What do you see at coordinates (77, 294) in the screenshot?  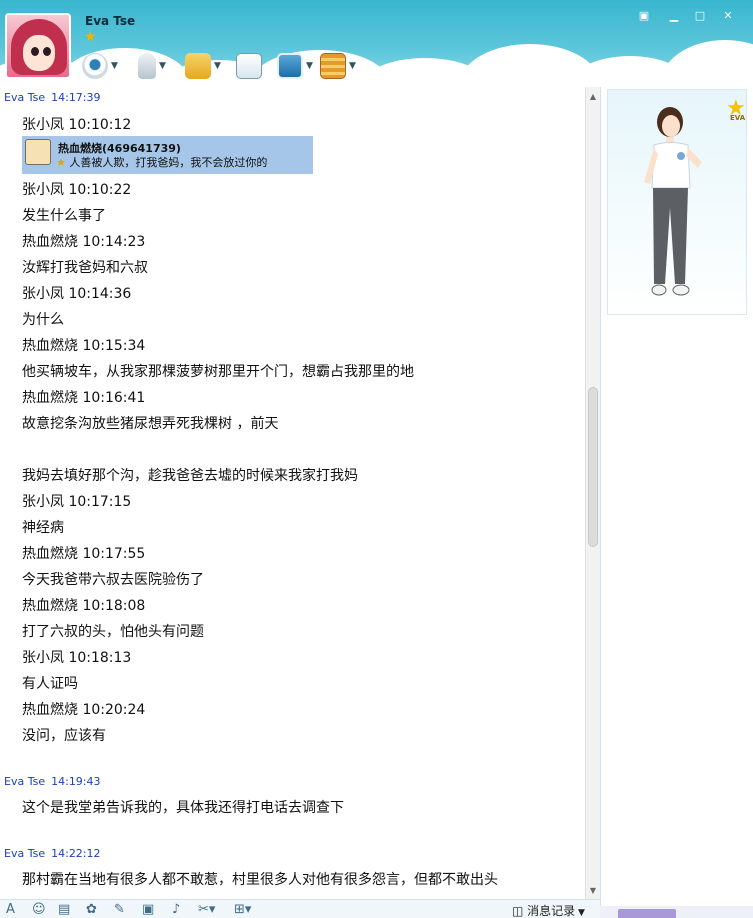 I see `message-line: 张小凤 10:14:36` at bounding box center [77, 294].